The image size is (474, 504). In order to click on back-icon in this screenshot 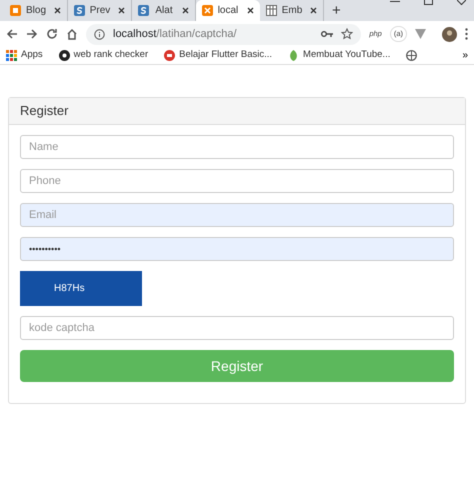, I will do `click(12, 34)`.